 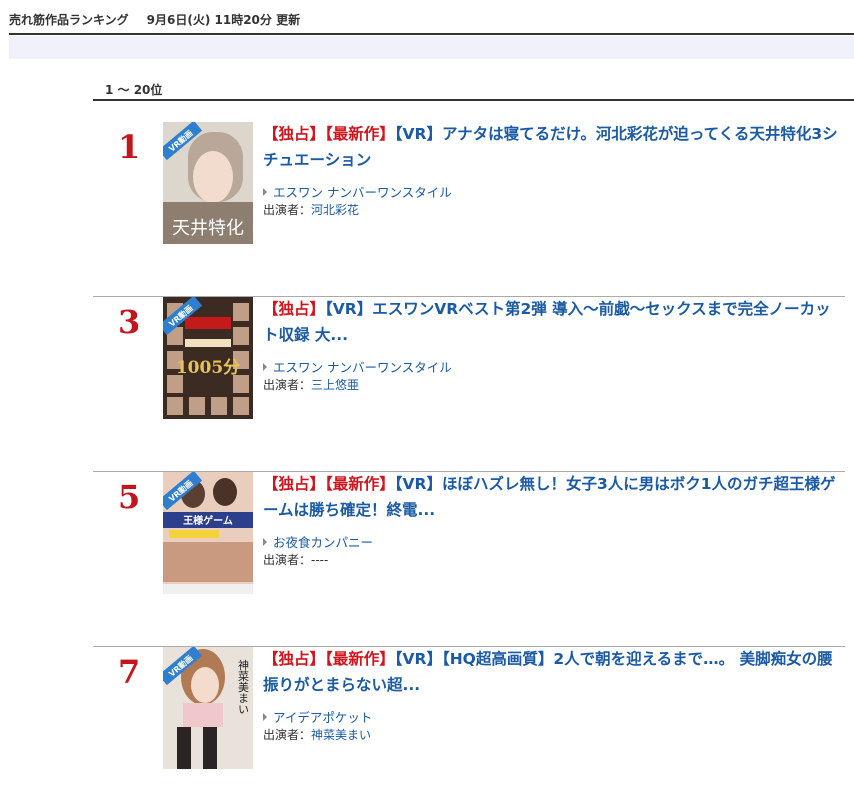 I want to click on cast-line: 出演者：三上悠亜, so click(x=311, y=384).